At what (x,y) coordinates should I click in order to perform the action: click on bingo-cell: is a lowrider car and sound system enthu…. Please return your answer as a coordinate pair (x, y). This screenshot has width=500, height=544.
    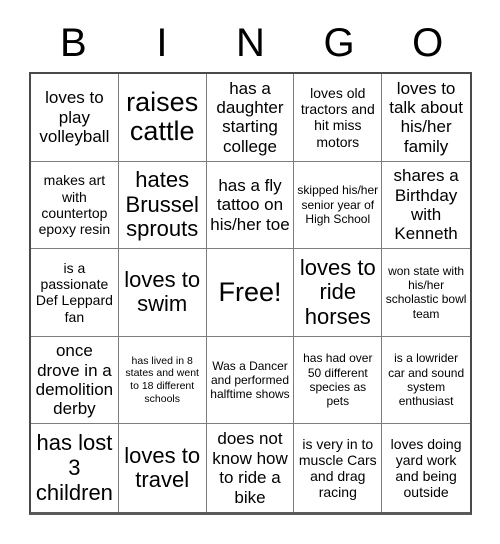
    Looking at the image, I should click on (426, 380).